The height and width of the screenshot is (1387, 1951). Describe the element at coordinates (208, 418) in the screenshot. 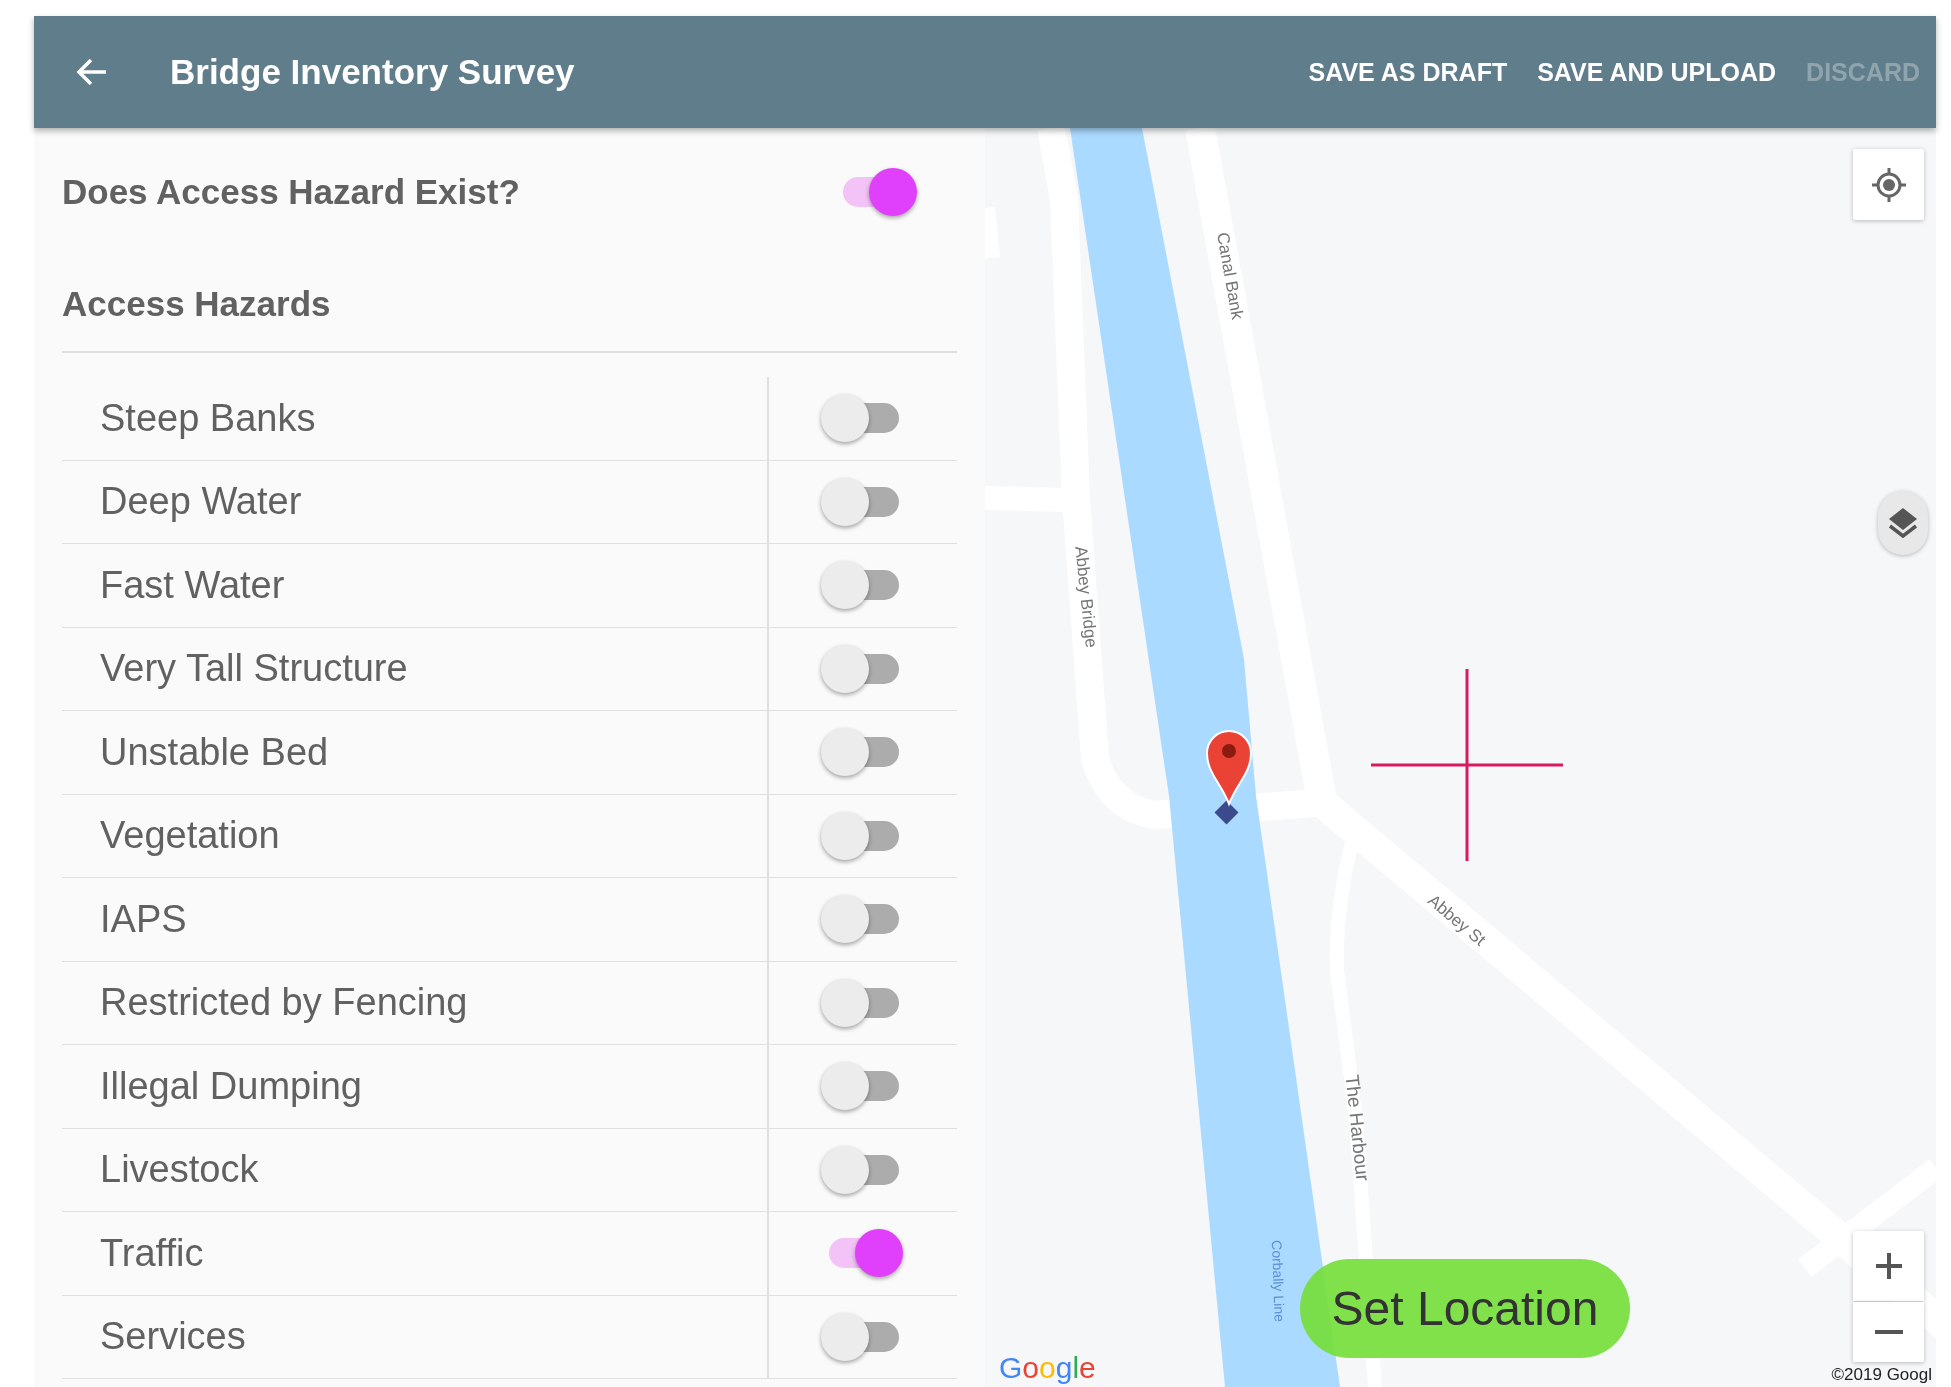

I see `hazard-label: Steep Banks` at that location.